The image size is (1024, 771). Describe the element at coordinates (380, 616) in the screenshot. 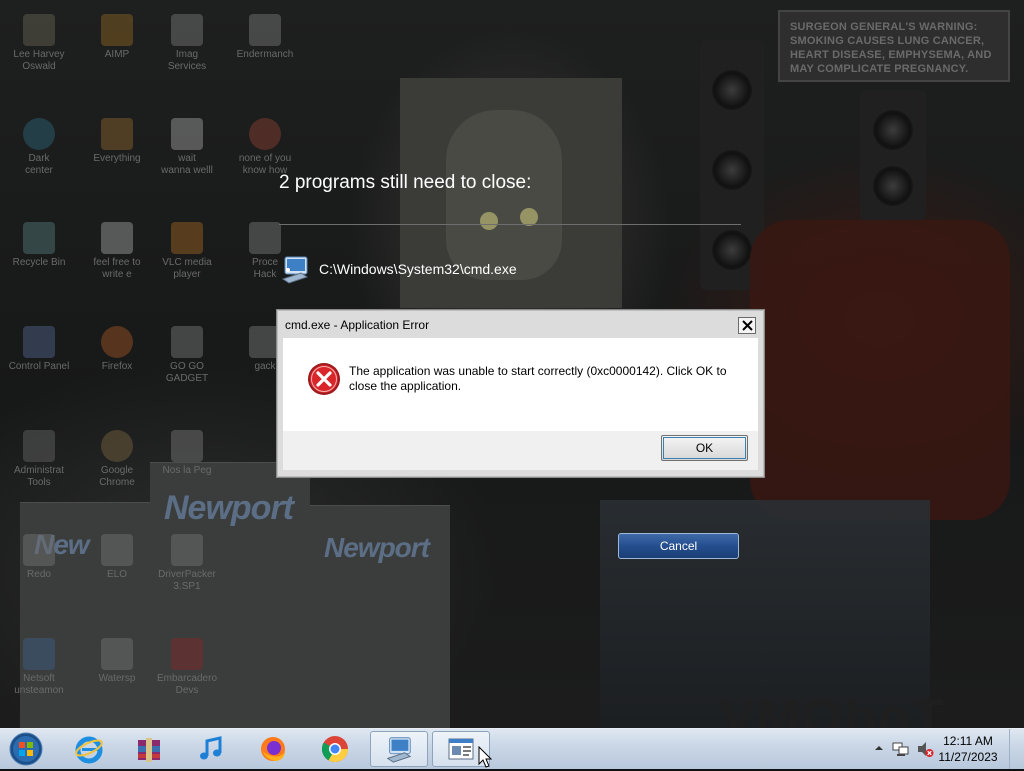

I see `wallpaper-pack-2: Newport` at that location.